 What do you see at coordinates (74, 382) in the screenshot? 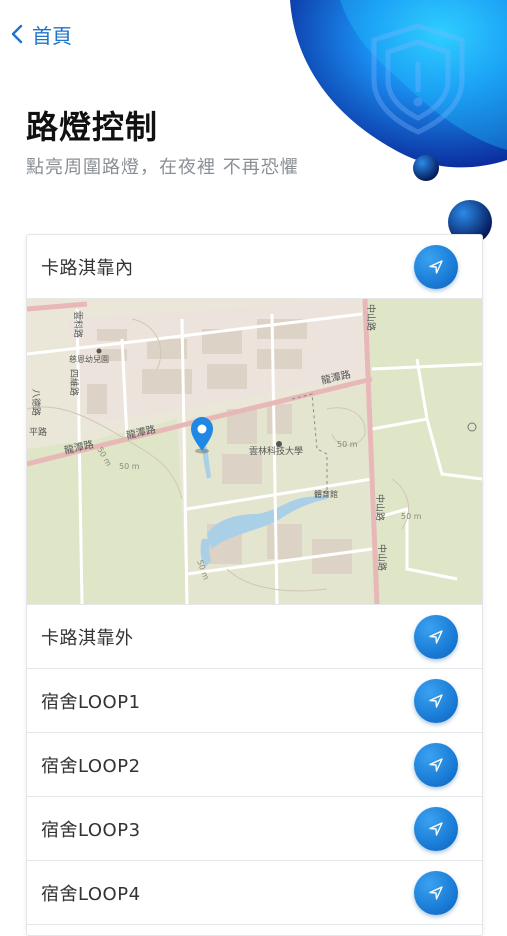
I see `map-label-road: 四維路` at bounding box center [74, 382].